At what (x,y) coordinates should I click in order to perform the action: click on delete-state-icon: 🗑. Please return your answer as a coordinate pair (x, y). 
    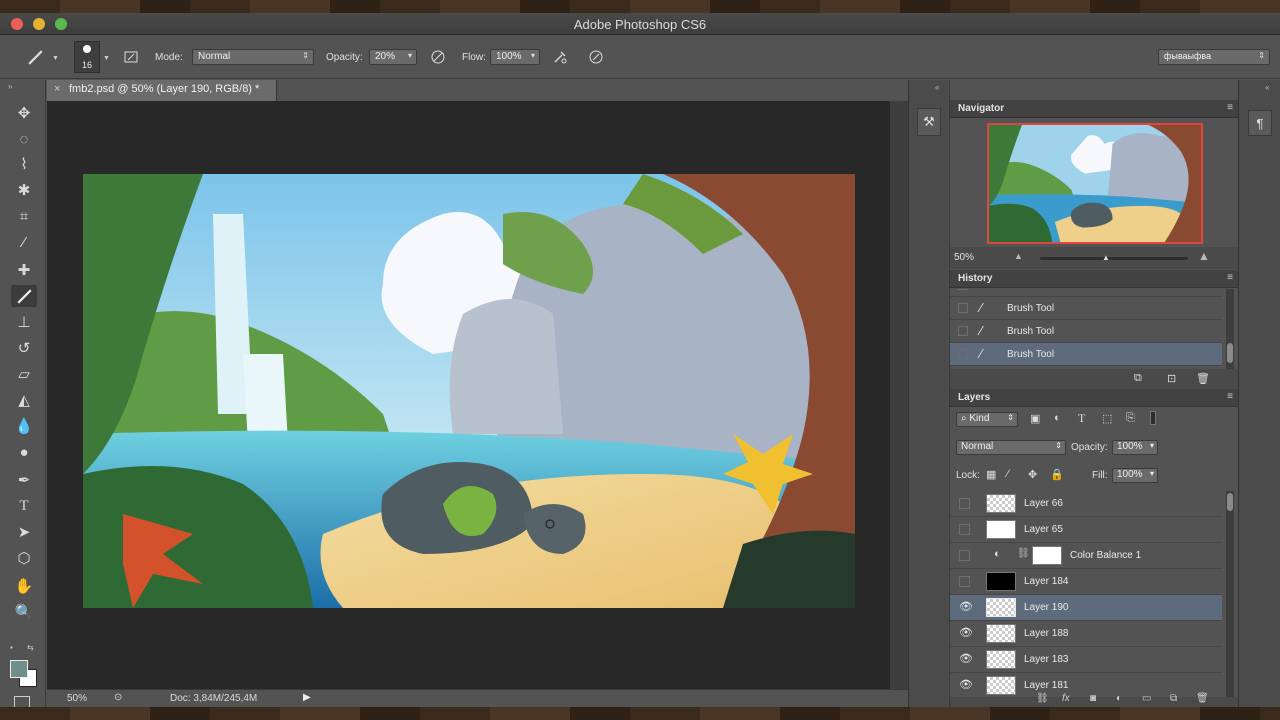
    Looking at the image, I should click on (1203, 378).